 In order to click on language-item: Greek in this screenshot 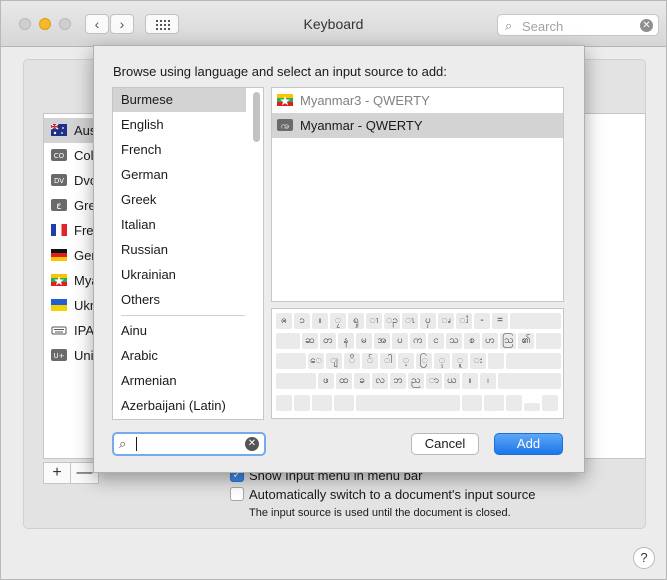, I will do `click(179, 200)`.